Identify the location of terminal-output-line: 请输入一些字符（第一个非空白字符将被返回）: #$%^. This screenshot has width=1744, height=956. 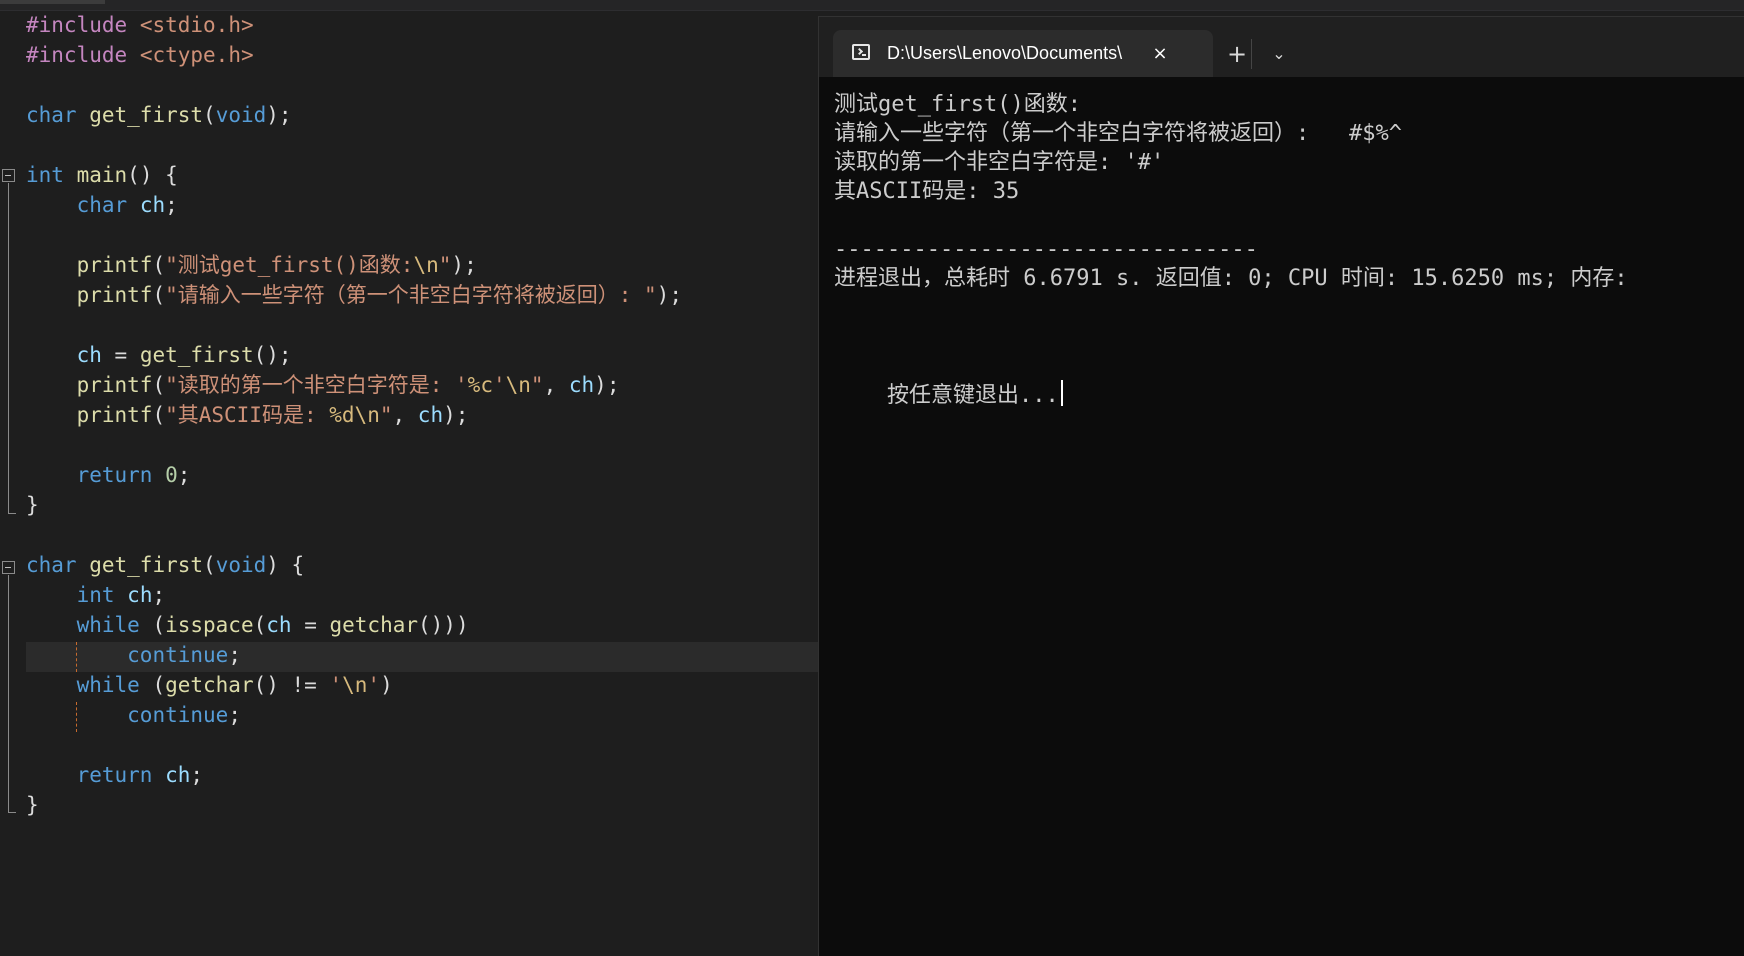
(1118, 133).